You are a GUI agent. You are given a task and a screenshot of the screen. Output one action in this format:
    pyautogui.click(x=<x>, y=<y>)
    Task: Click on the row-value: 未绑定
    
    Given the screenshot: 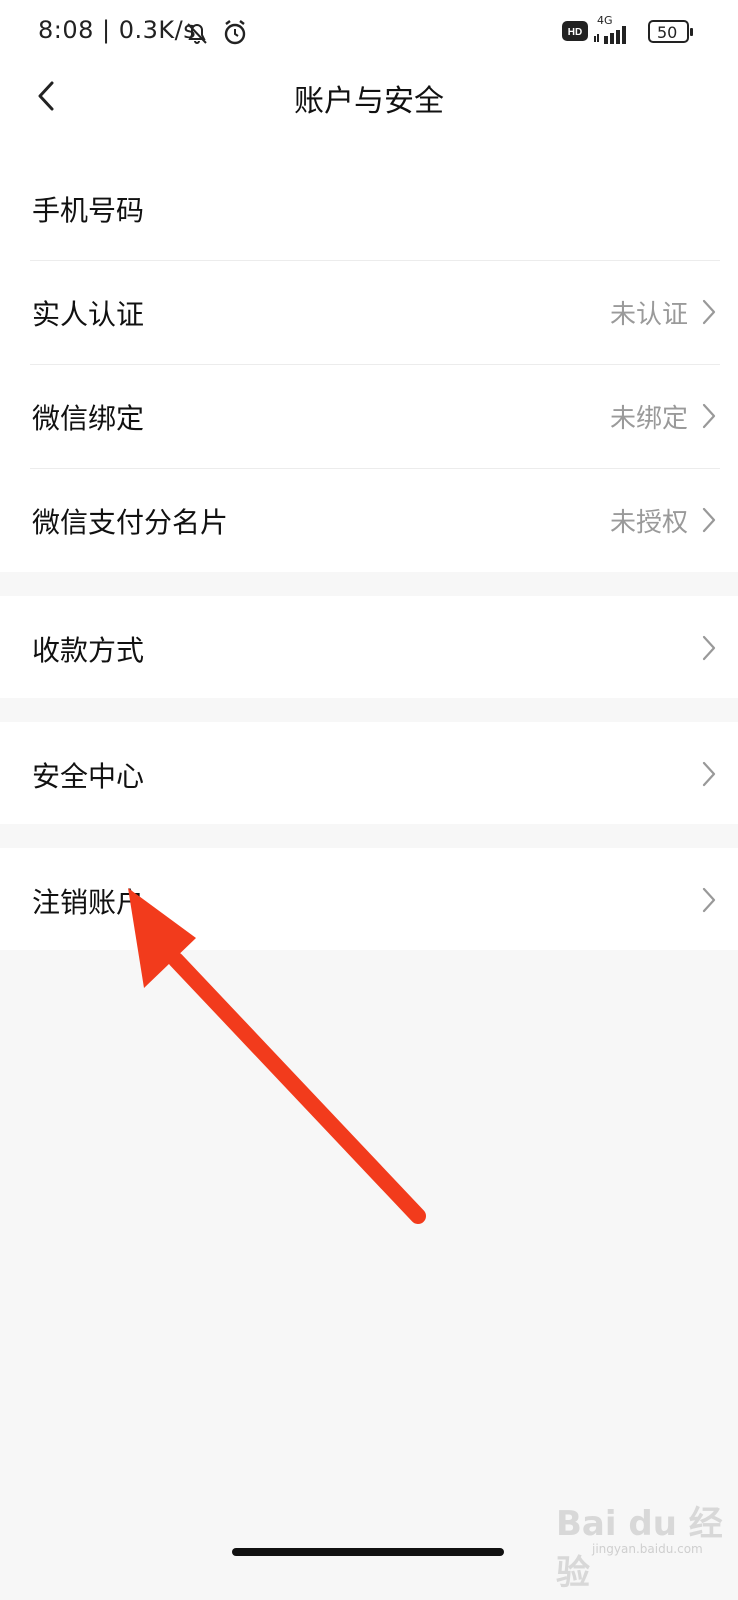 What is the action you would take?
    pyautogui.click(x=648, y=419)
    